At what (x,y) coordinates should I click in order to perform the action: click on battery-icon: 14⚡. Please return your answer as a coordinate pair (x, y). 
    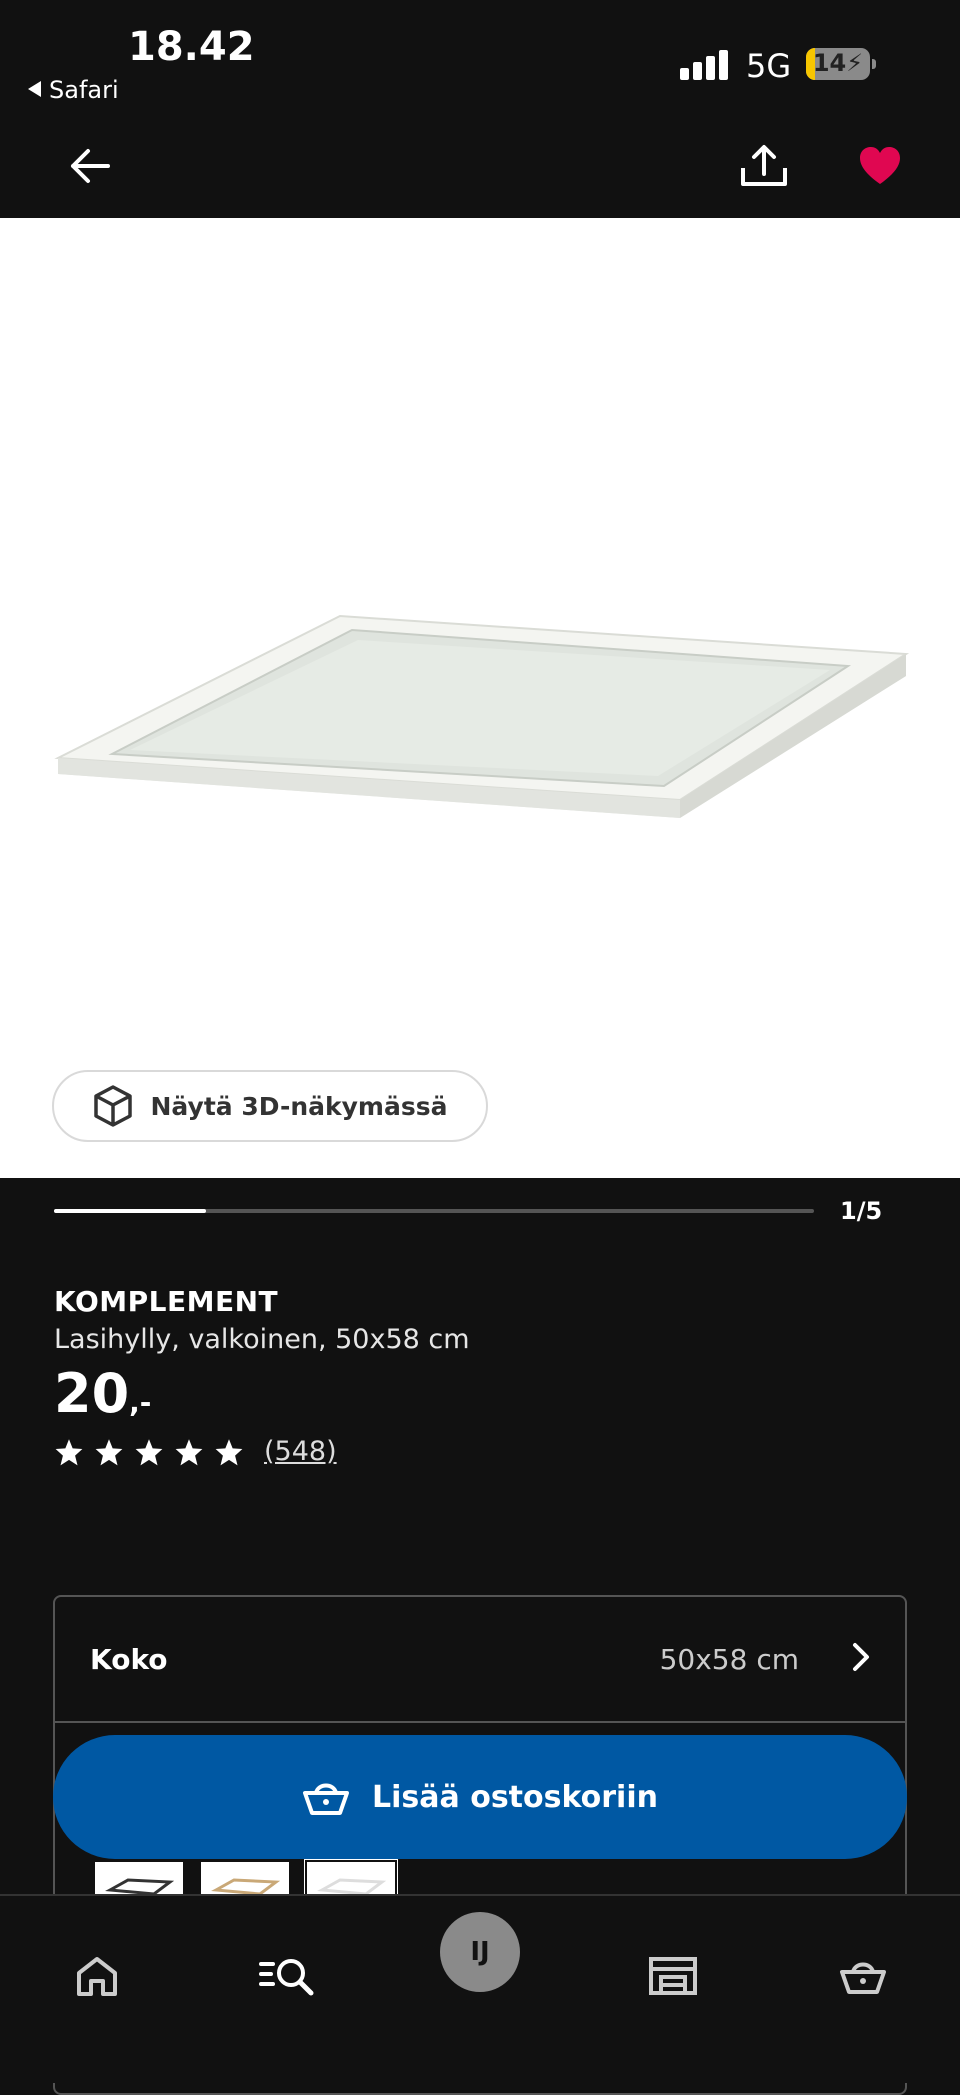
    Looking at the image, I should click on (838, 64).